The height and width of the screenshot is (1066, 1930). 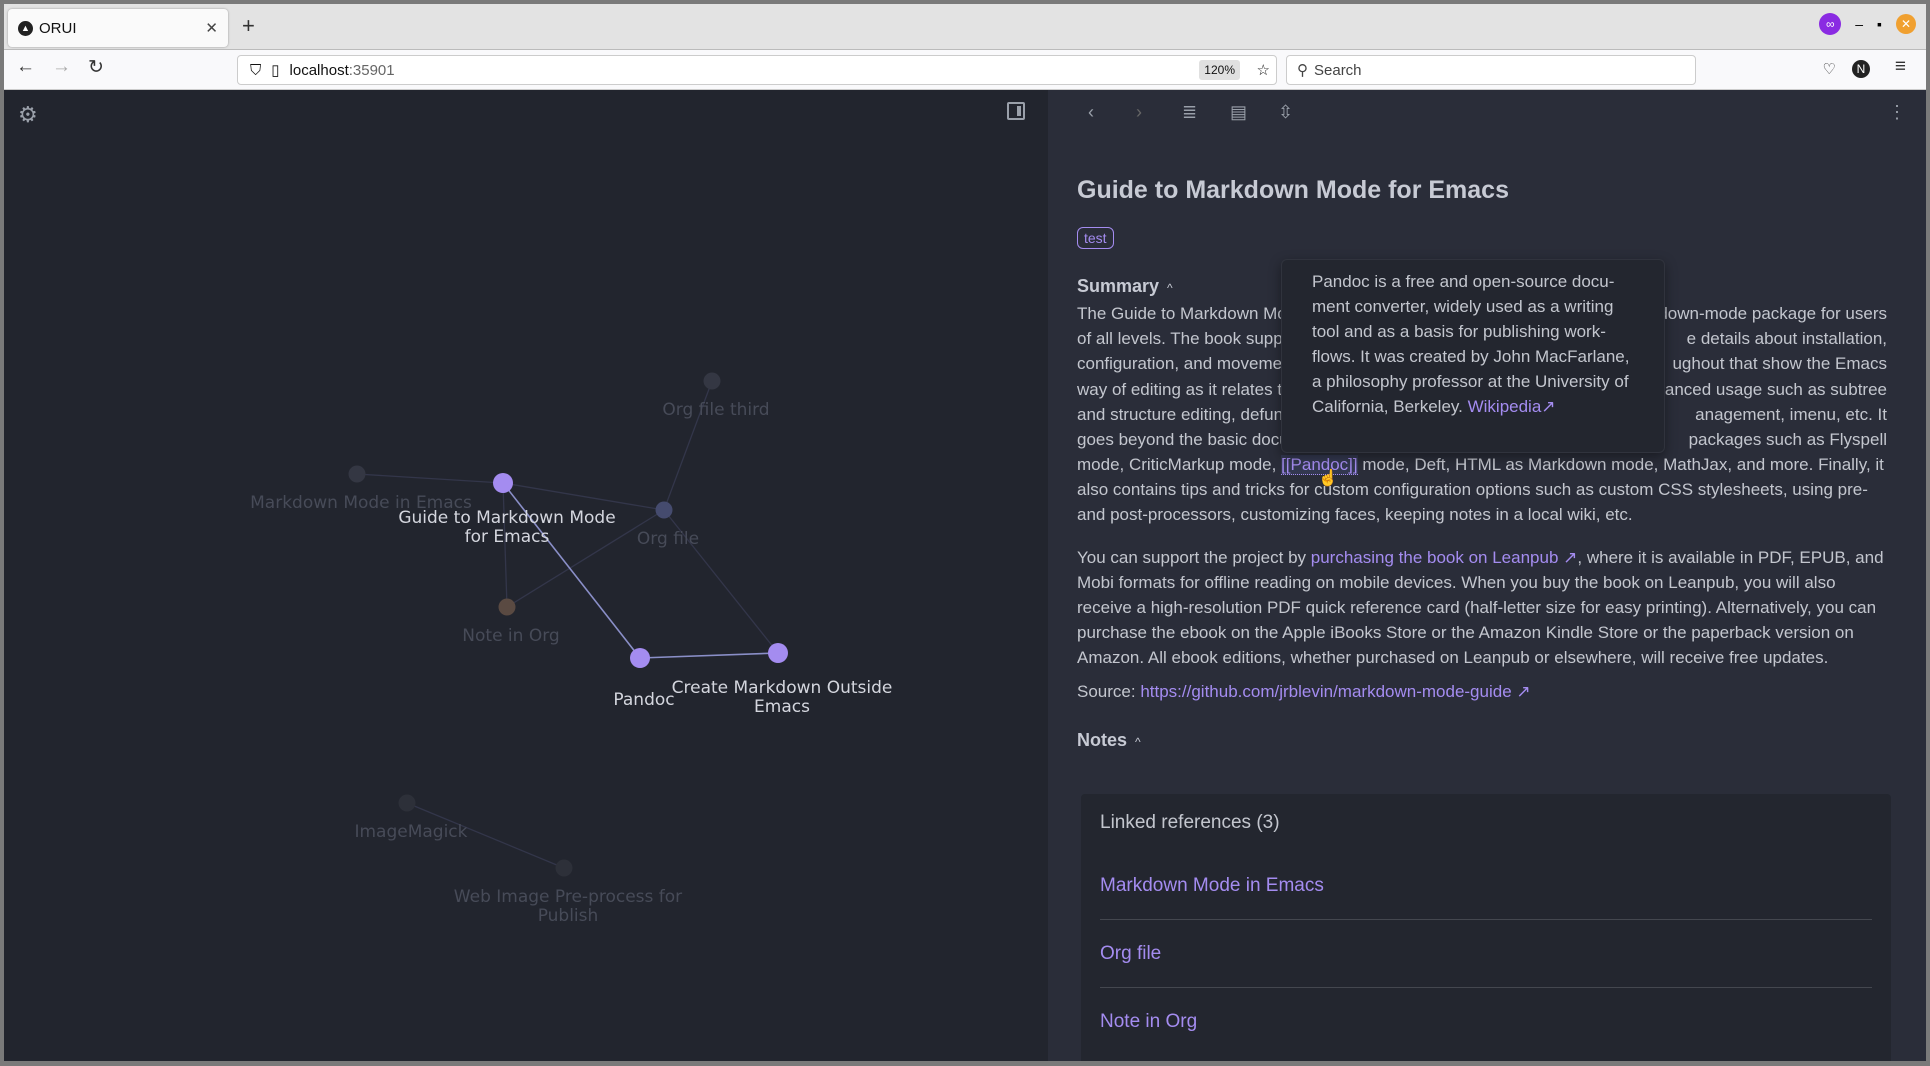 What do you see at coordinates (1906, 24) in the screenshot?
I see `close-window-button: ✕` at bounding box center [1906, 24].